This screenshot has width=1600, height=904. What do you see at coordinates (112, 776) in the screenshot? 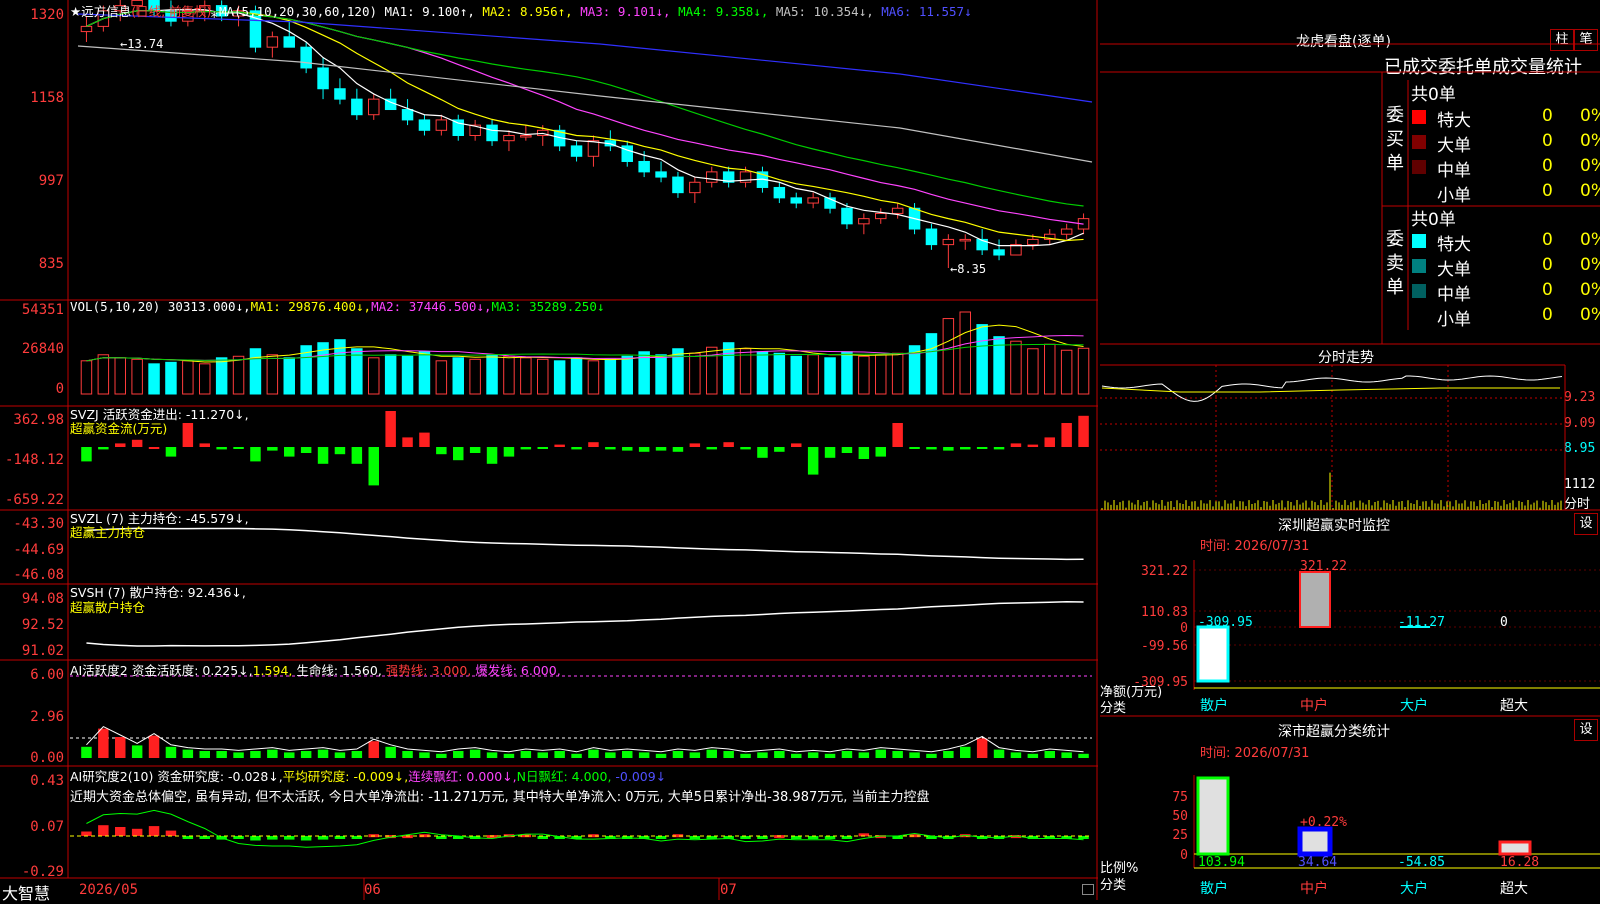
I see `ai2-title: AI研究度2(10)` at bounding box center [112, 776].